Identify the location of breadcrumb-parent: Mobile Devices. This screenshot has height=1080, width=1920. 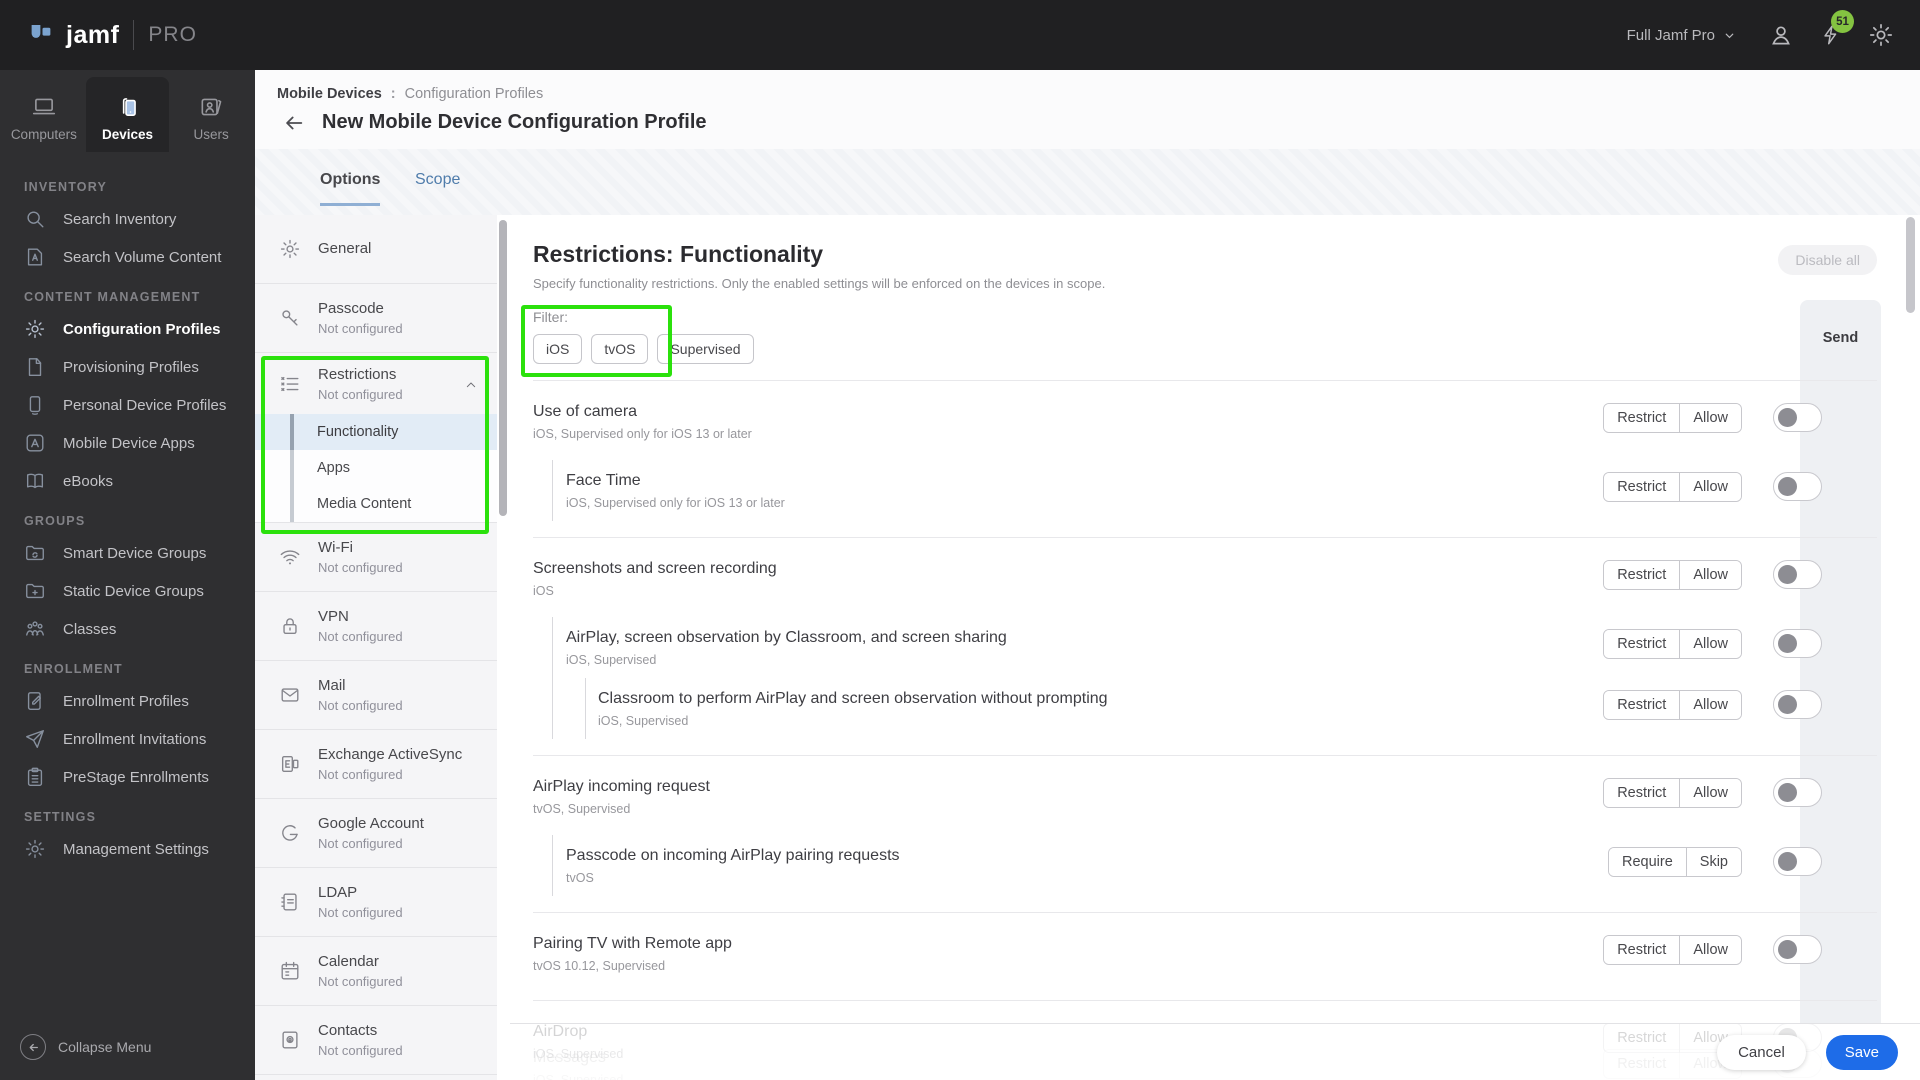
(329, 94).